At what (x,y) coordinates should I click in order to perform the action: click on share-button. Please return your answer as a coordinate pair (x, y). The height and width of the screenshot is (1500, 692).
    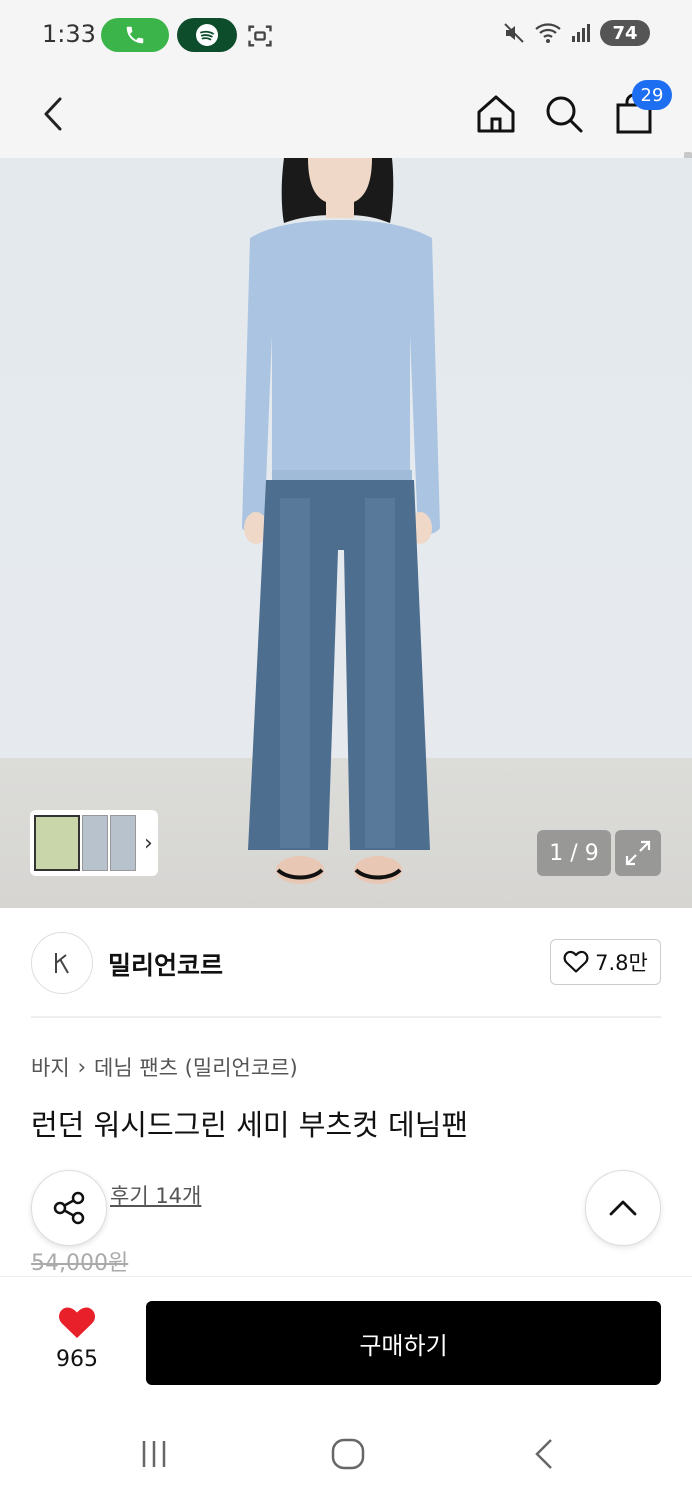
    Looking at the image, I should click on (69, 1208).